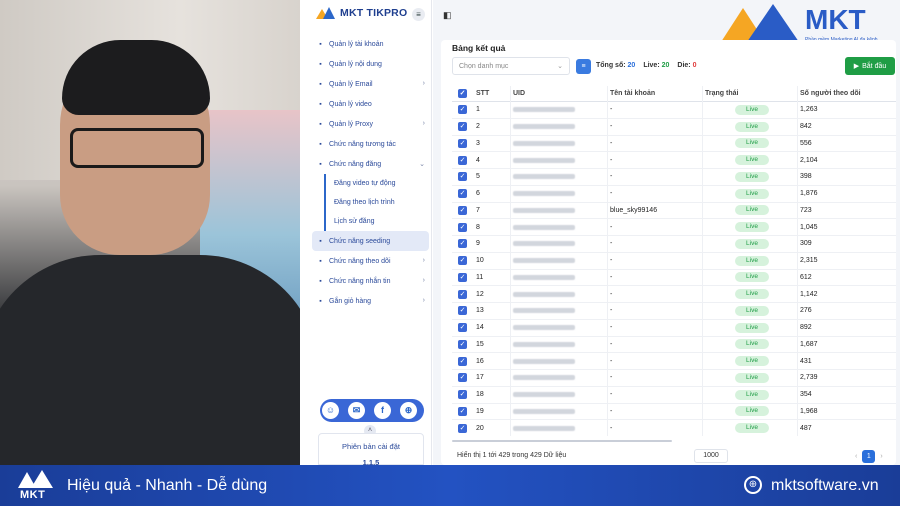 The image size is (900, 506). Describe the element at coordinates (674, 428) in the screenshot. I see `table-row: ✓ 20 - Live 487` at that location.